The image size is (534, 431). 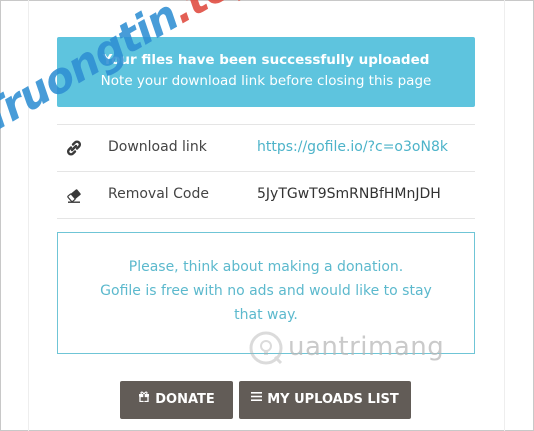 I want to click on quantrimang-logo-icon, so click(x=266, y=348).